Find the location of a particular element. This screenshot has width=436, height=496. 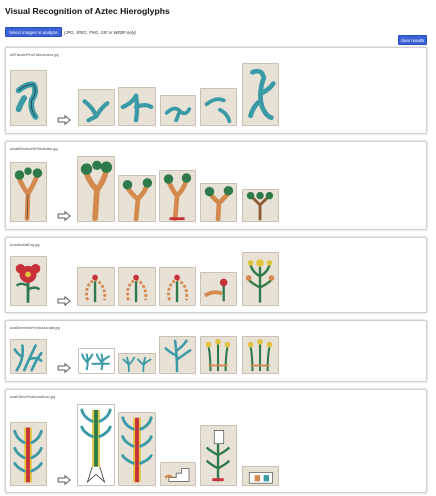

select-images-button: Select images to analyze is located at coordinates (33, 32).